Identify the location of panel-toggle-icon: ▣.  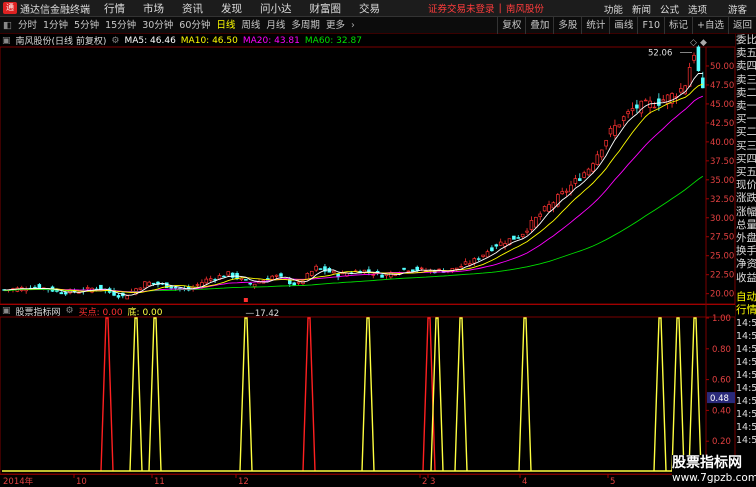
(6, 41).